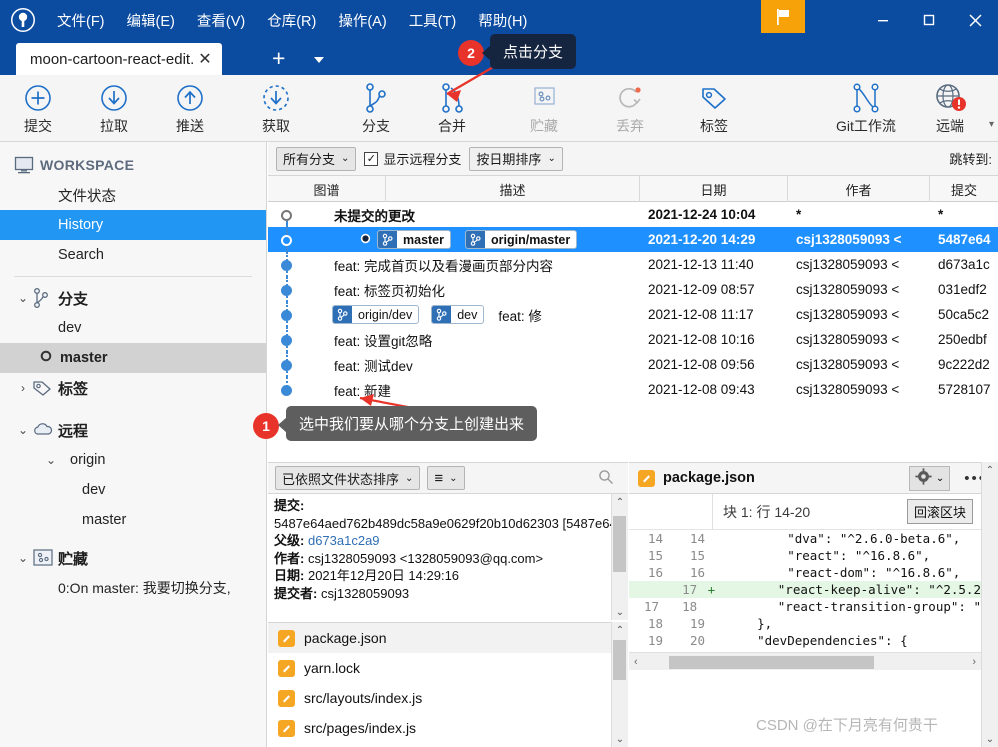 The width and height of the screenshot is (998, 747). What do you see at coordinates (849, 589) in the screenshot?
I see `diff-code: "react-keep-alive": "^2.5.2` at bounding box center [849, 589].